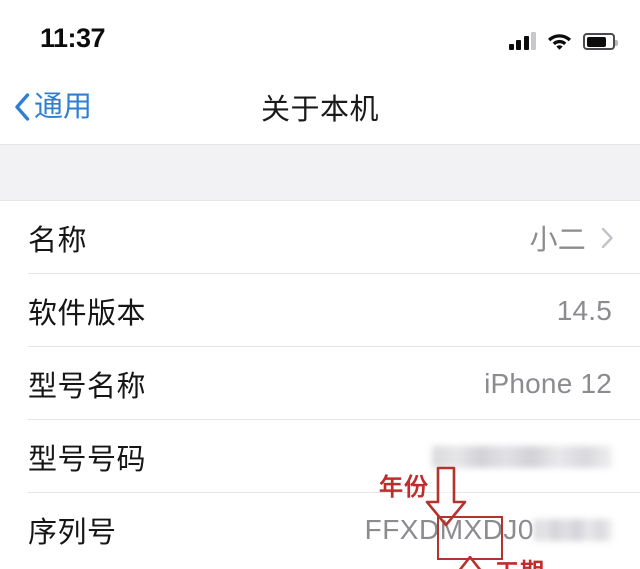  Describe the element at coordinates (87, 459) in the screenshot. I see `row-label: 型号号码` at that location.